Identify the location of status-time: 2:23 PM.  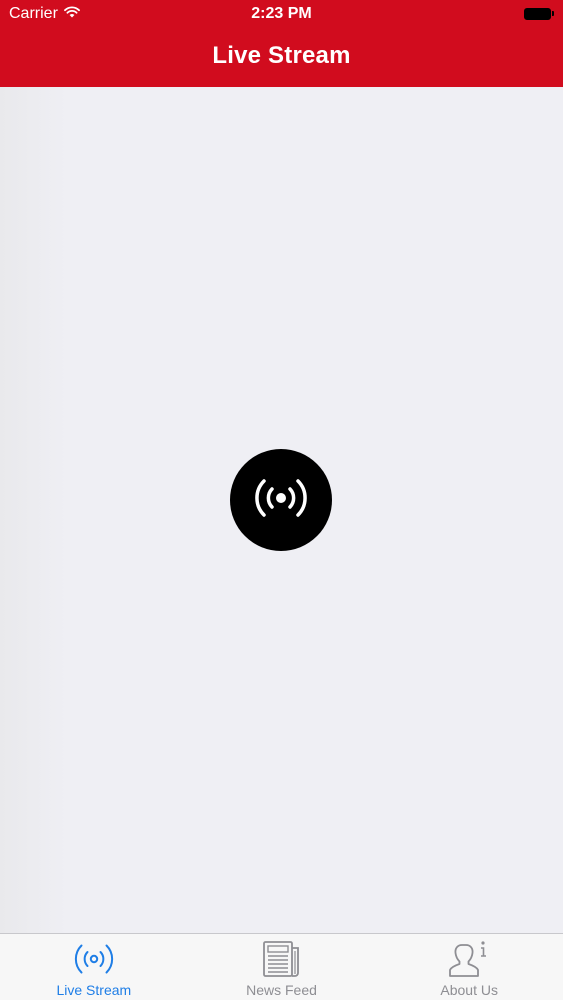
(281, 13).